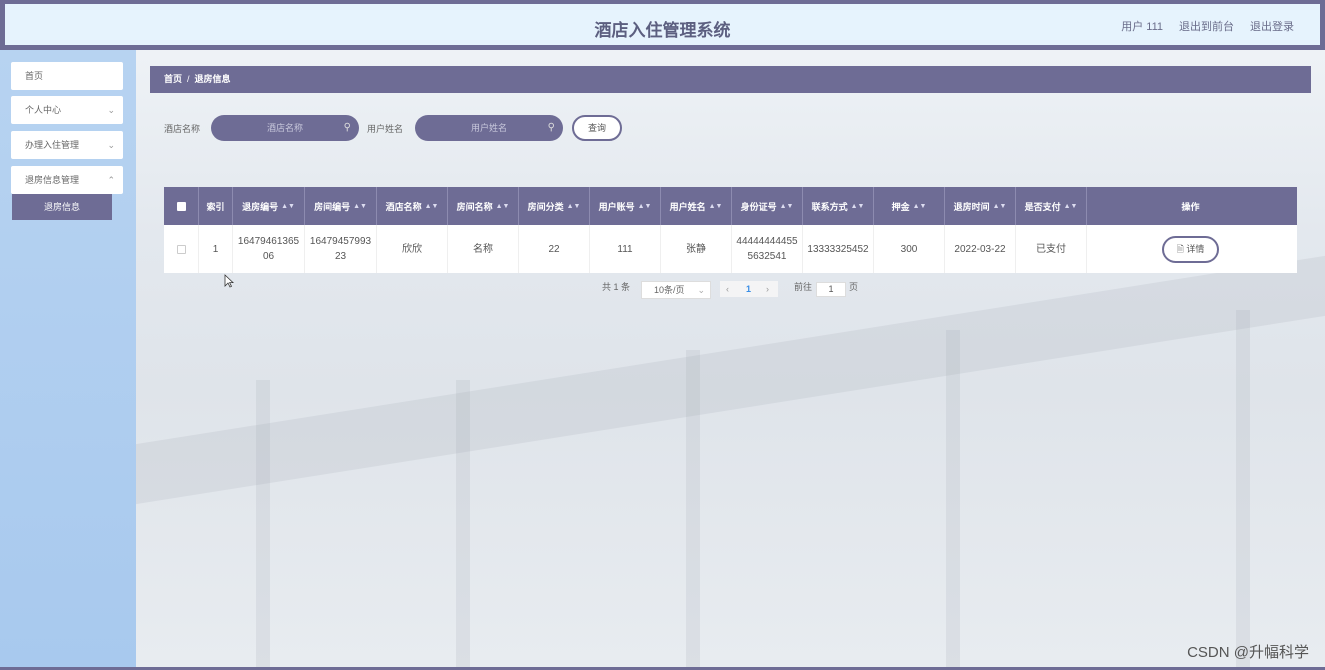 This screenshot has width=1325, height=670. I want to click on goto-page-input: 1, so click(831, 289).